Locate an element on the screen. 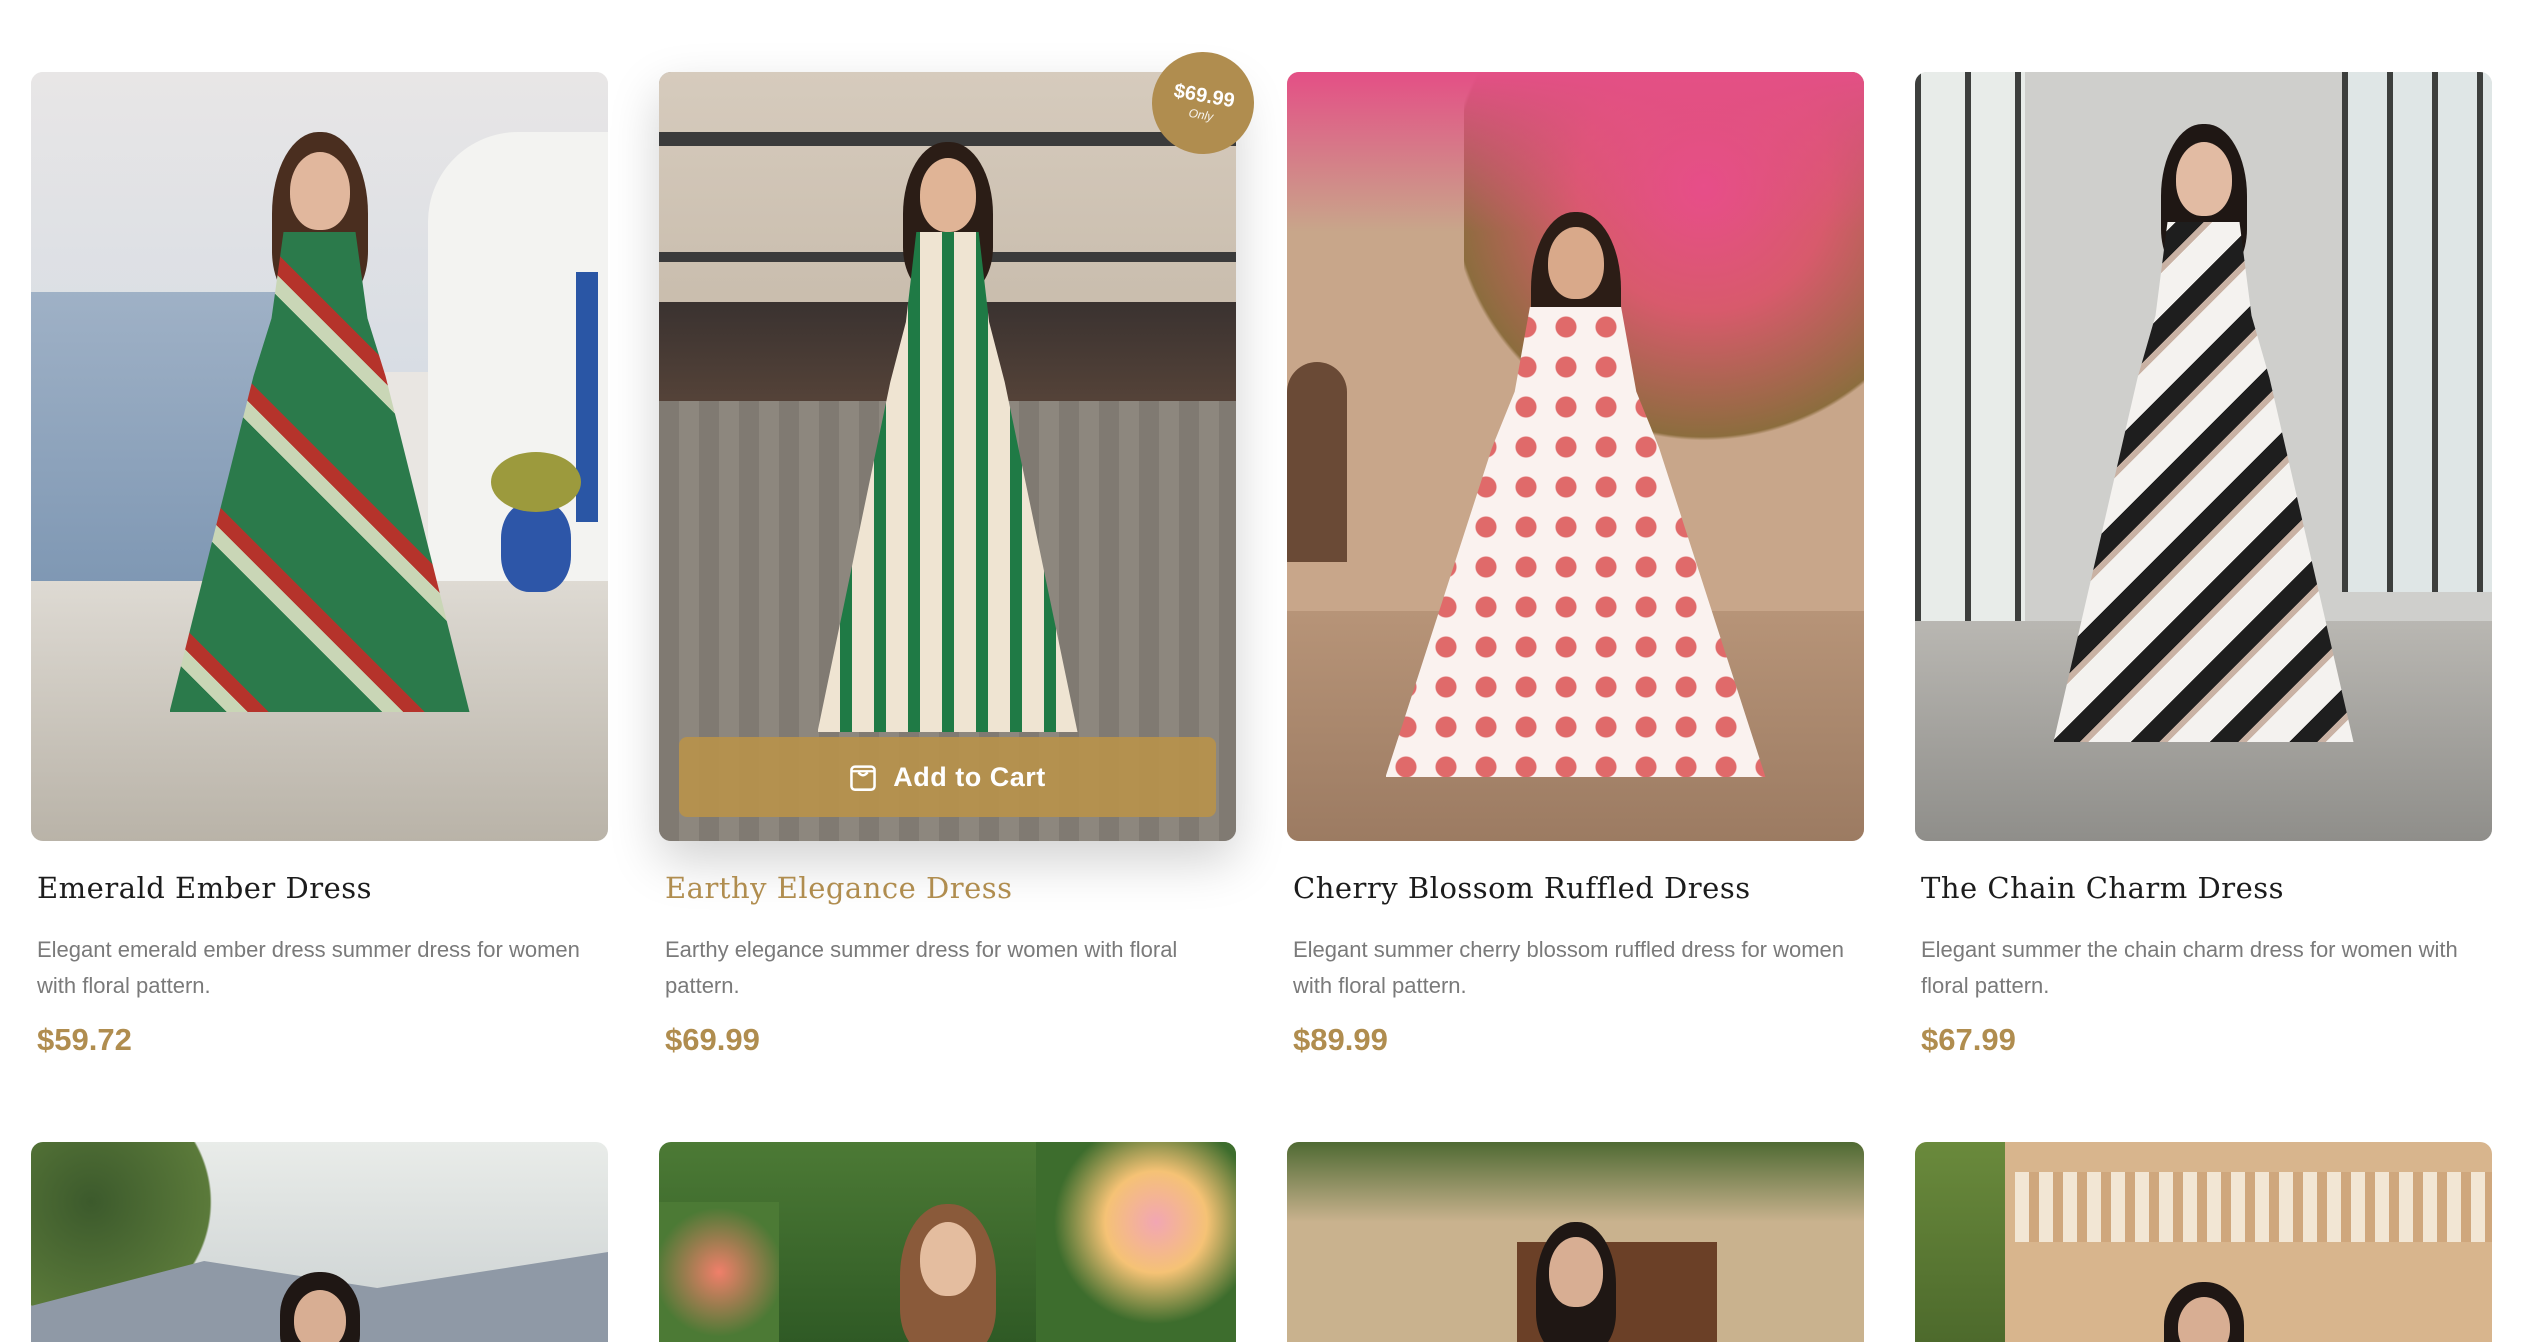  product-price: $69.99 is located at coordinates (712, 1039).